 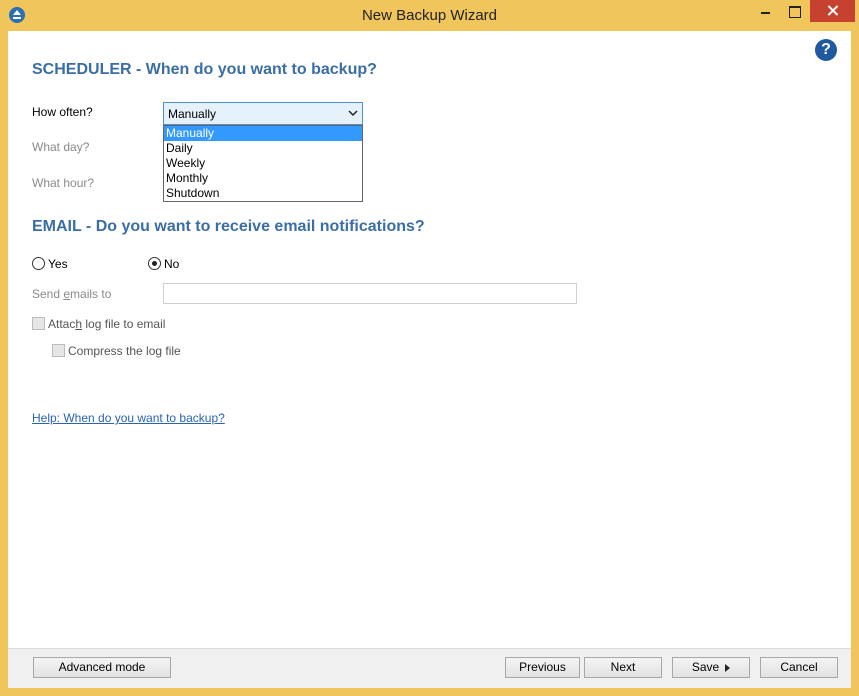 I want to click on send-emails-label: Send emails to, so click(x=72, y=294).